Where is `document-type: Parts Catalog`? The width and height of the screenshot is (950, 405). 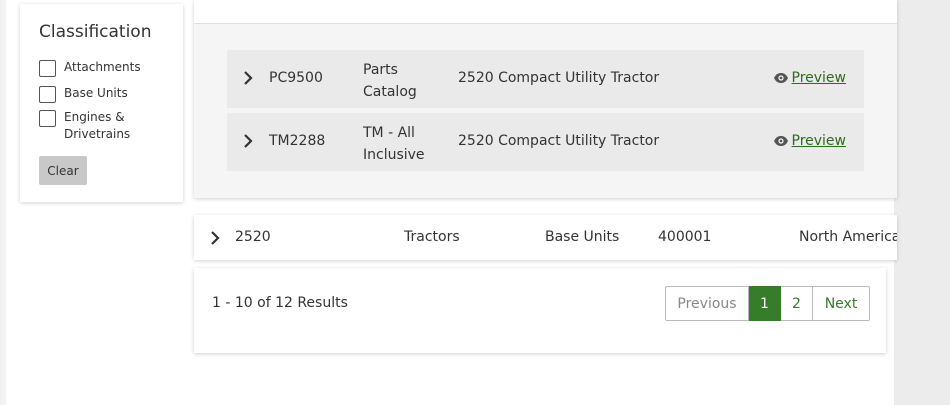
document-type: Parts Catalog is located at coordinates (390, 81).